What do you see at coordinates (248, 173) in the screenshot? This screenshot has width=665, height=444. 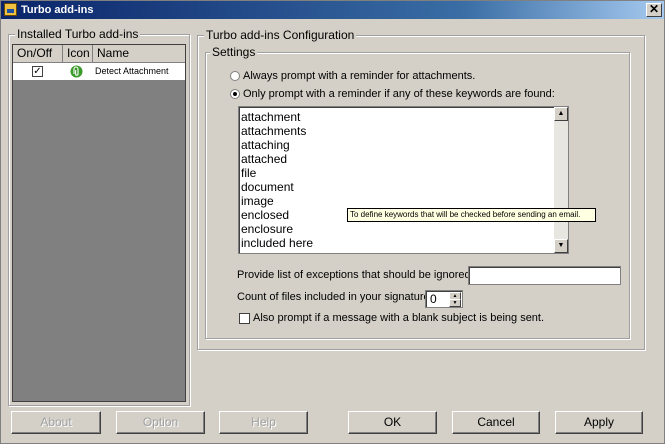 I see `keyword-item: file` at bounding box center [248, 173].